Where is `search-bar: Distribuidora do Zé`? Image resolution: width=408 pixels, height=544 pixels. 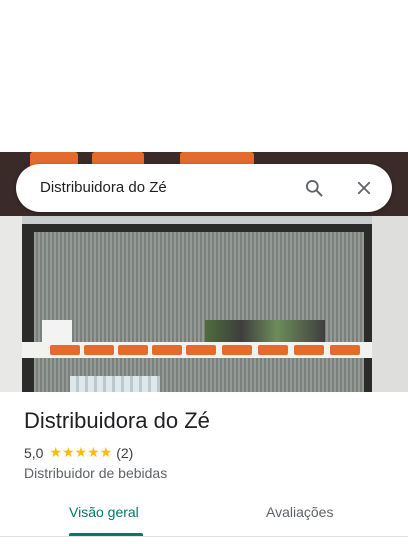 search-bar: Distribuidora do Zé is located at coordinates (204, 188).